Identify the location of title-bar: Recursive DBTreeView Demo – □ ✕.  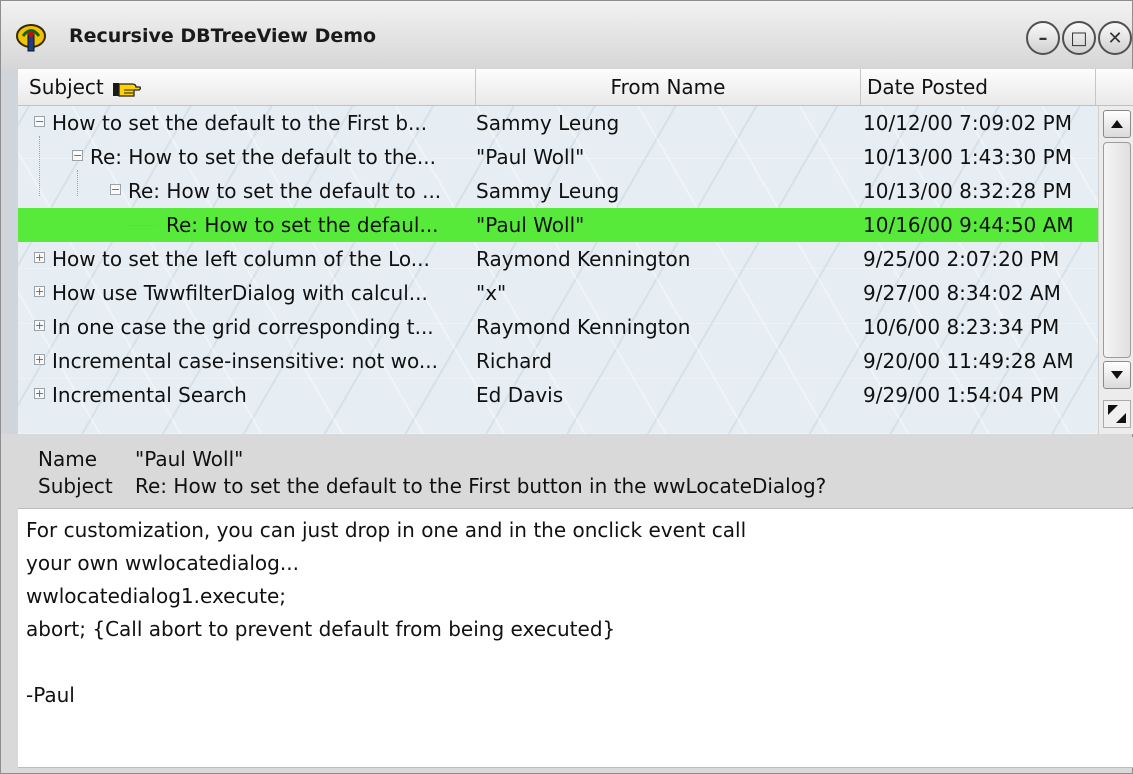
(566, 35).